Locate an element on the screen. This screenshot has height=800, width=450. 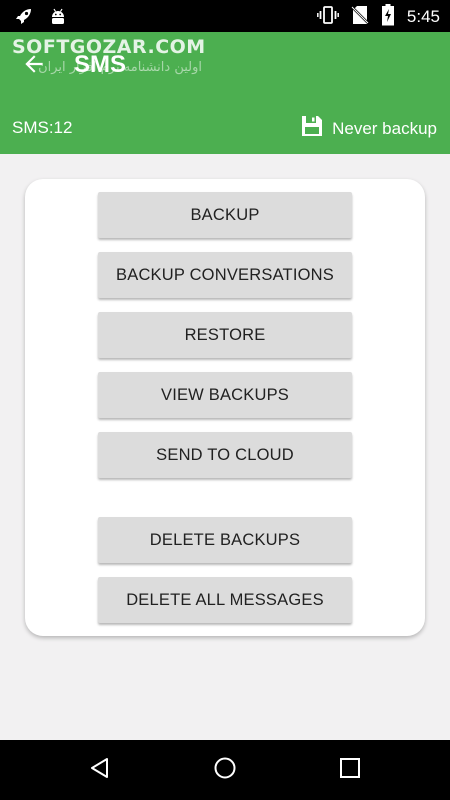
nav-recents-button is located at coordinates (350, 770).